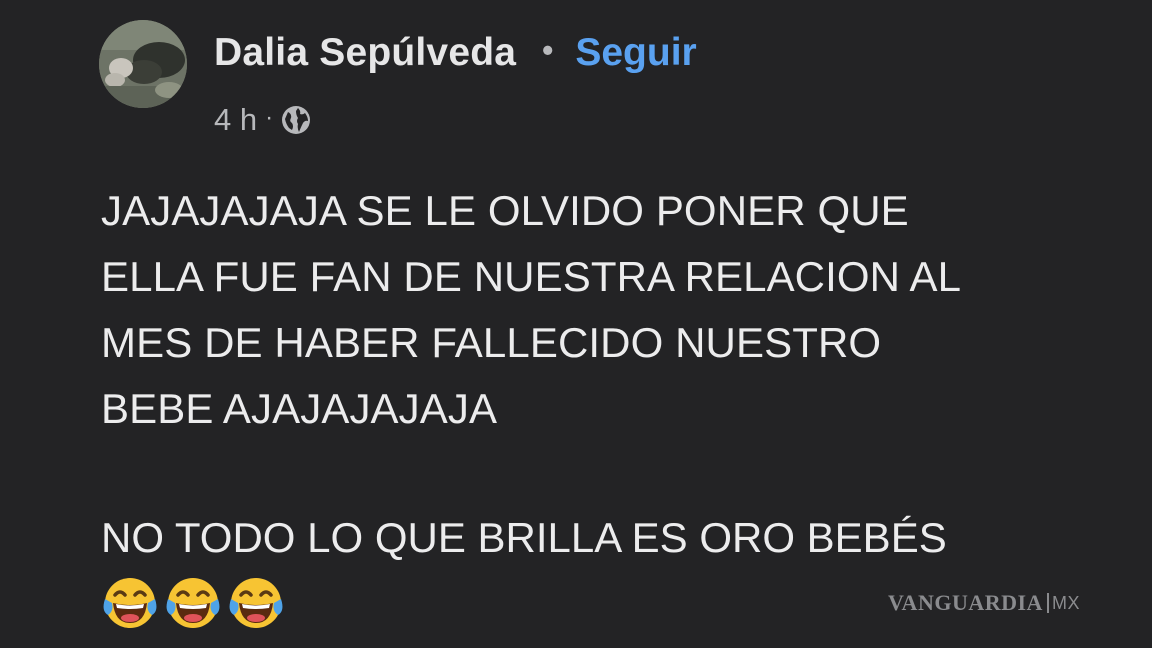  What do you see at coordinates (296, 120) in the screenshot?
I see `globe-icon` at bounding box center [296, 120].